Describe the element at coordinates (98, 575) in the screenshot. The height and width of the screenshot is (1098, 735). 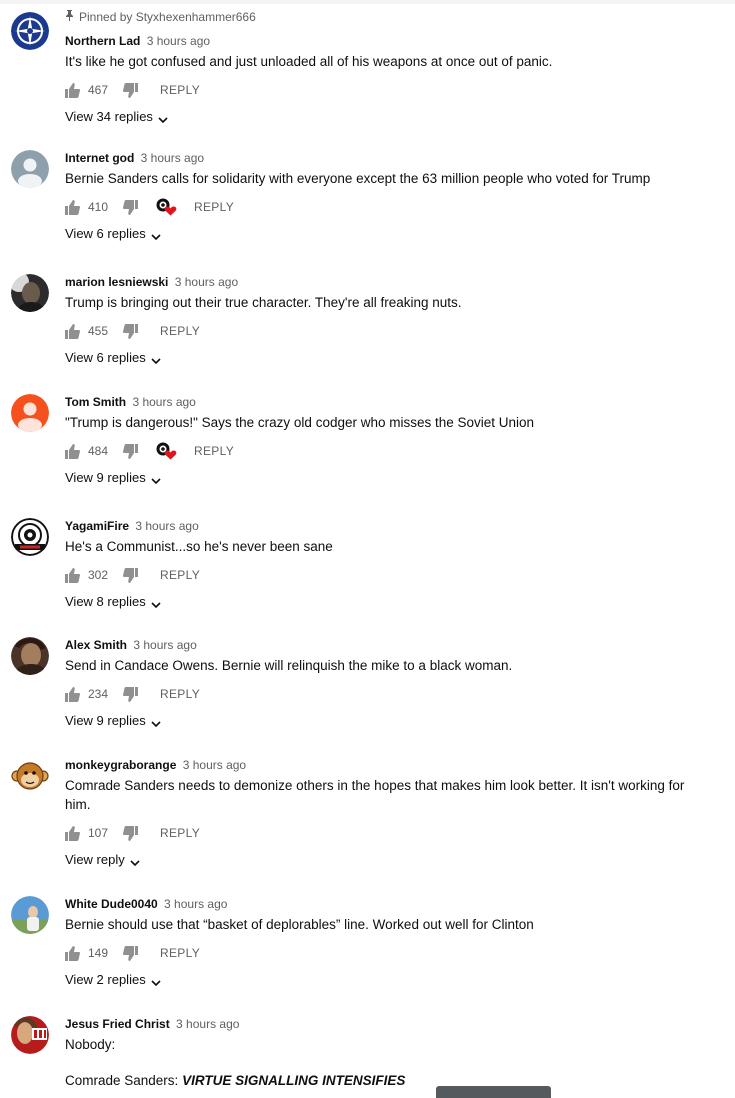
I see `like-count: 302` at that location.